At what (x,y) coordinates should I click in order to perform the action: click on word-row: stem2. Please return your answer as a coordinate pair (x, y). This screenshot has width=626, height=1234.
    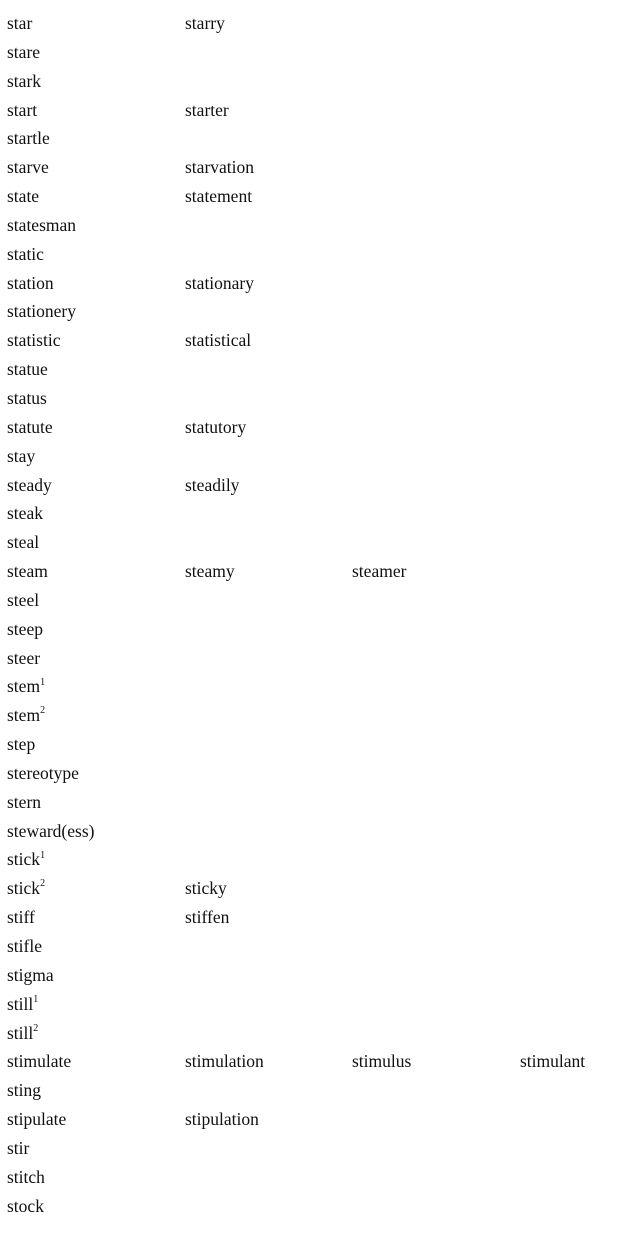
    Looking at the image, I should click on (313, 715).